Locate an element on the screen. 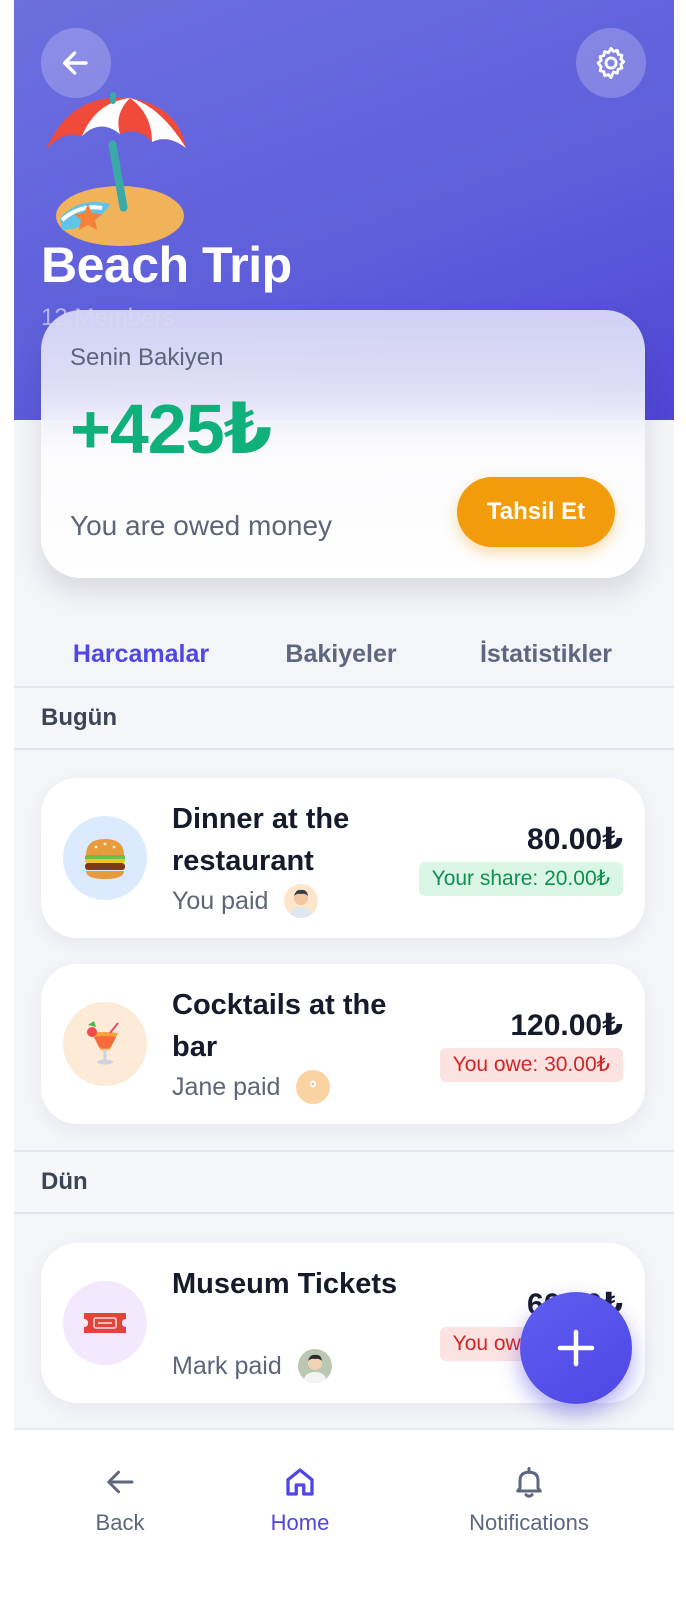  payer-label: Mark paid is located at coordinates (227, 1365).